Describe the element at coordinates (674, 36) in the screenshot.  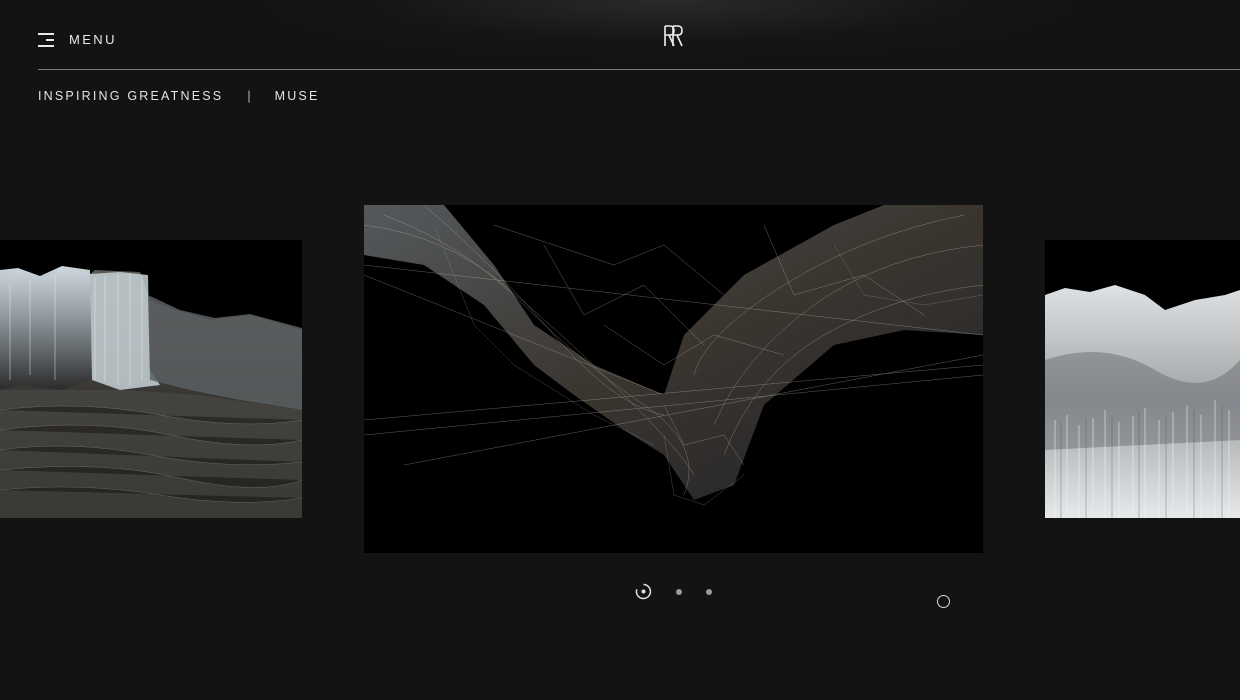
I see `rr-monogram-logo` at that location.